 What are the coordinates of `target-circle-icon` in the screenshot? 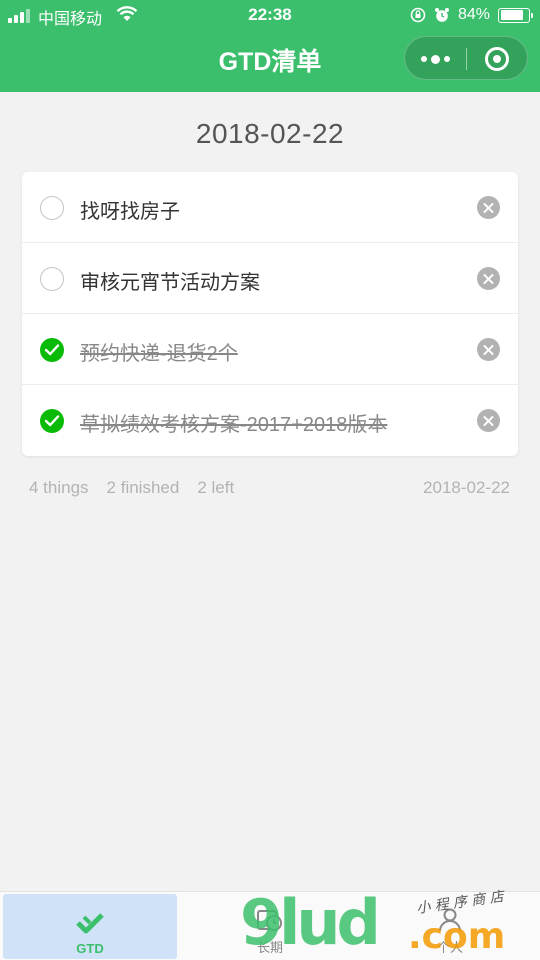 It's located at (496, 59).